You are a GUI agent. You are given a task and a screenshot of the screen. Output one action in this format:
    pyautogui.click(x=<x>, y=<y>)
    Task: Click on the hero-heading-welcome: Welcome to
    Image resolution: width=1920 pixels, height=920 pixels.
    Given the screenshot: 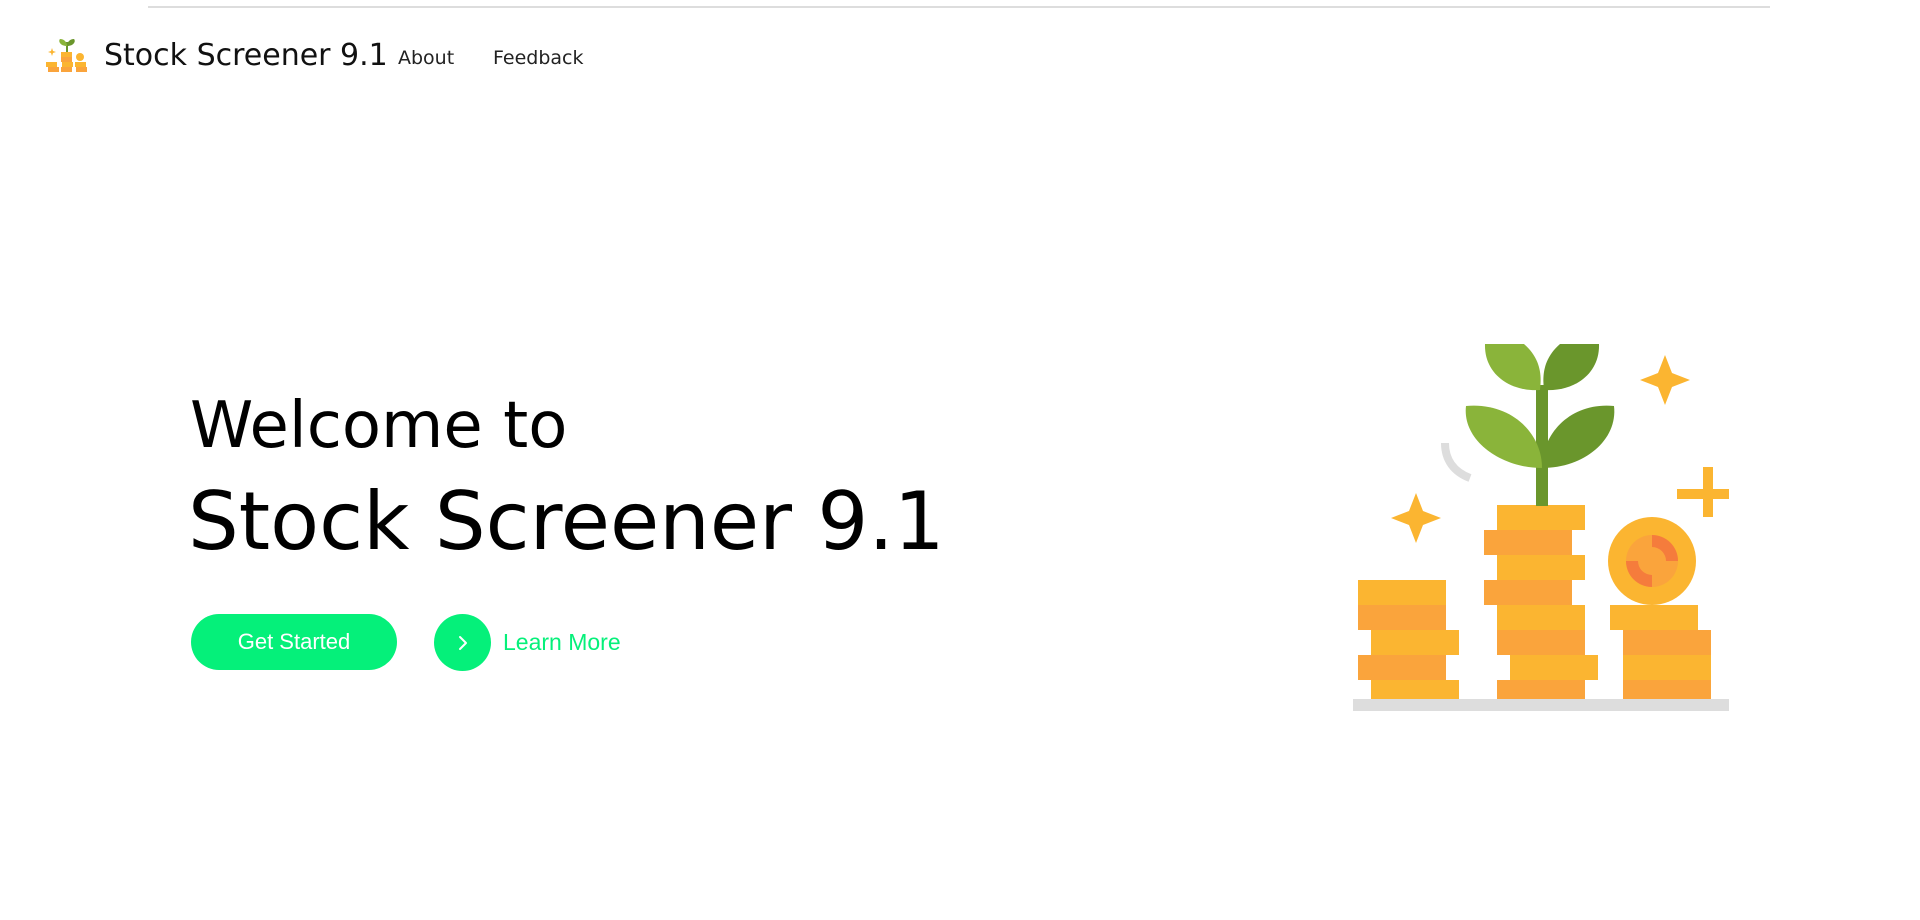 What is the action you would take?
    pyautogui.click(x=379, y=426)
    